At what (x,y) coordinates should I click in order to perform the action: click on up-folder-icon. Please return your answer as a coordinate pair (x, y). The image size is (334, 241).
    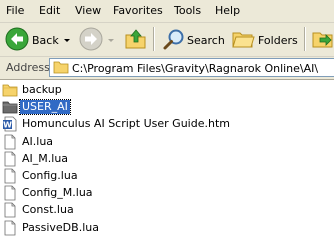
    Looking at the image, I should click on (135, 39).